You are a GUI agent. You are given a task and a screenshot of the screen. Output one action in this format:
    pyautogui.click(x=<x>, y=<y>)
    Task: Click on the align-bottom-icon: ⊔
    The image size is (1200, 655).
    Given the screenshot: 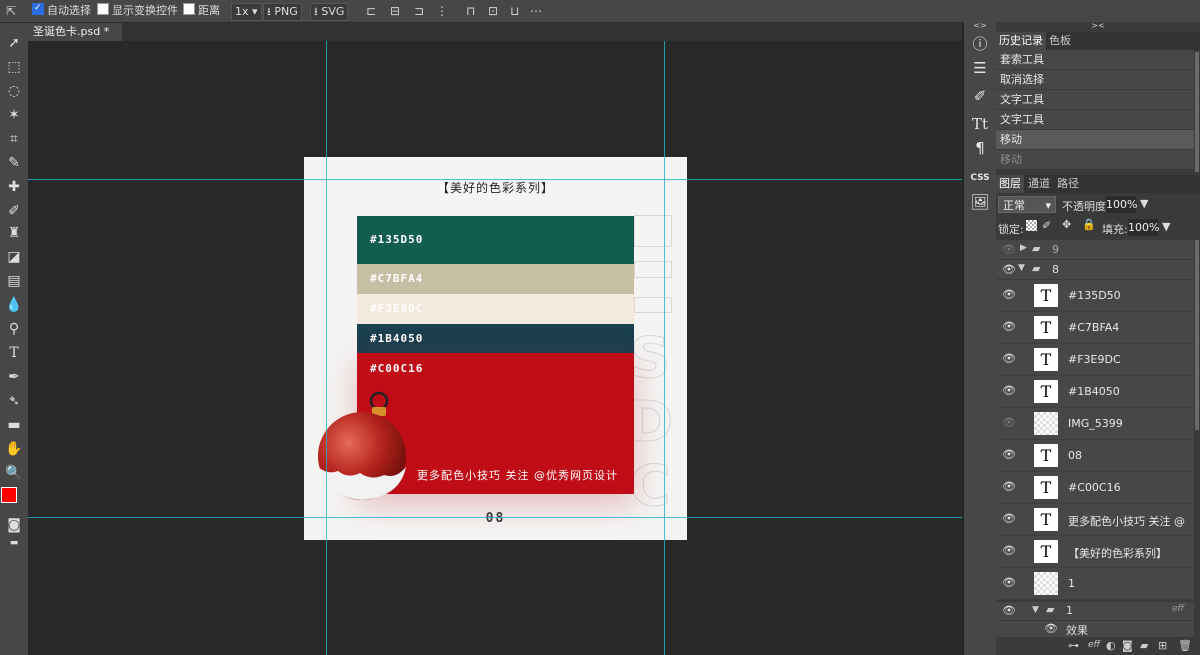 What is the action you would take?
    pyautogui.click(x=514, y=11)
    